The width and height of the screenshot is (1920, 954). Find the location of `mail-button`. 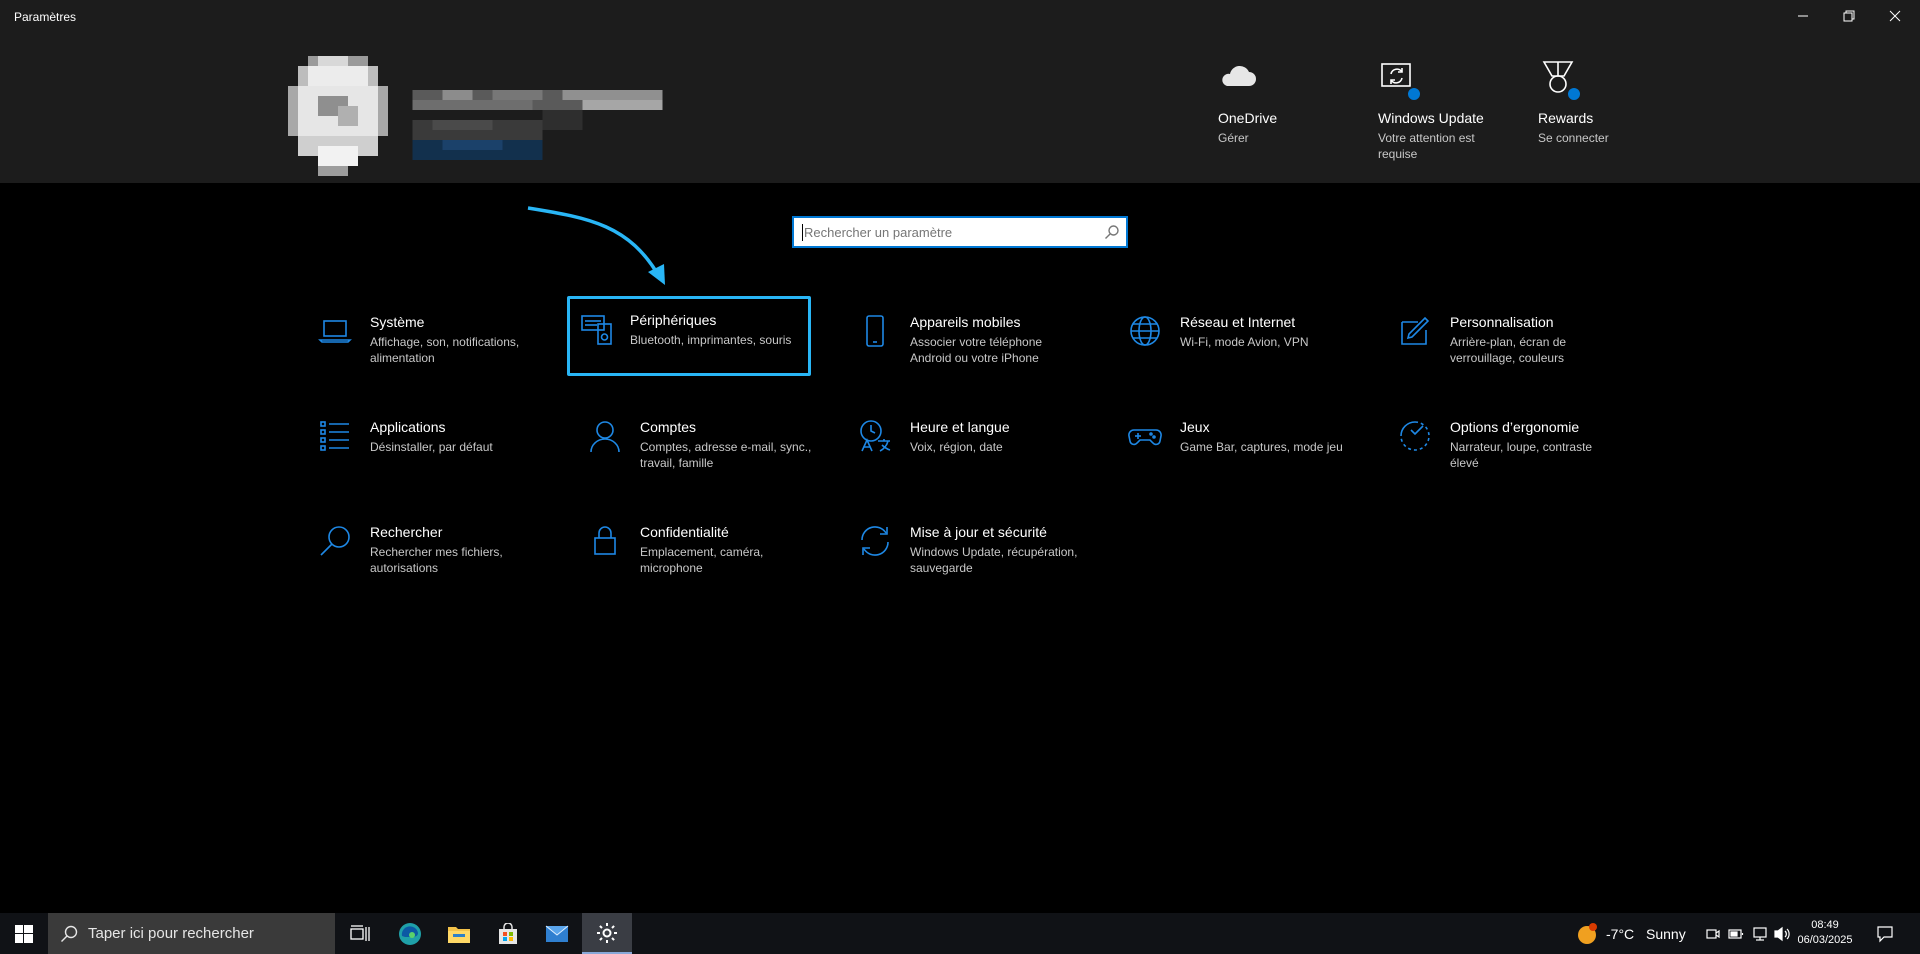

mail-button is located at coordinates (557, 933).